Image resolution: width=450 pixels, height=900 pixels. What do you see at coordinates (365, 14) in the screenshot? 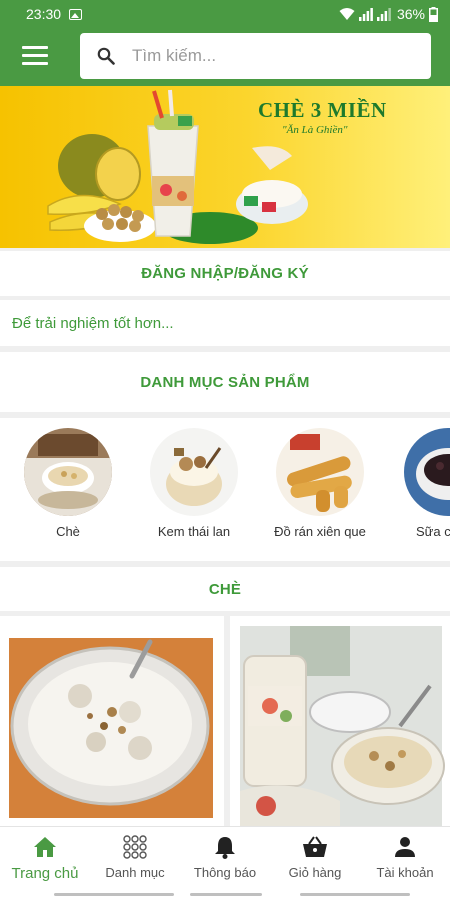
I see `signal-icon` at bounding box center [365, 14].